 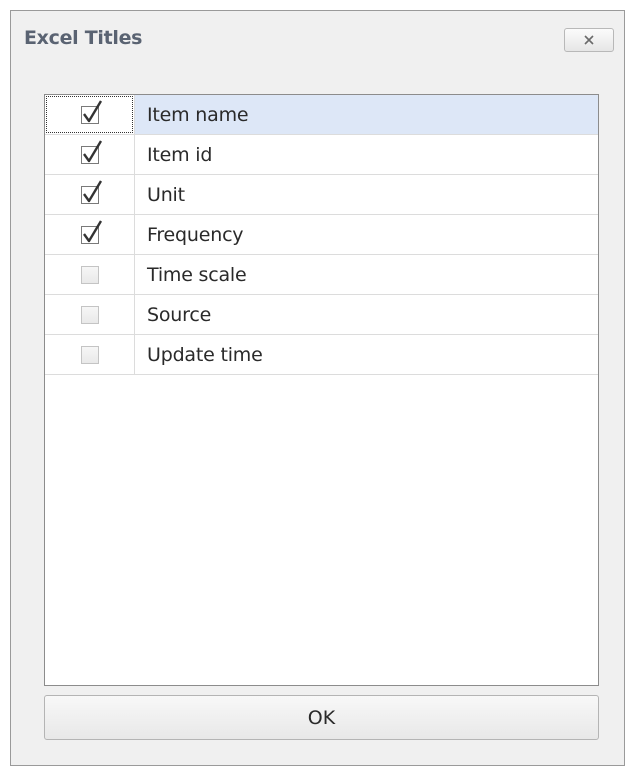 What do you see at coordinates (180, 154) in the screenshot?
I see `list-item-label: Item id` at bounding box center [180, 154].